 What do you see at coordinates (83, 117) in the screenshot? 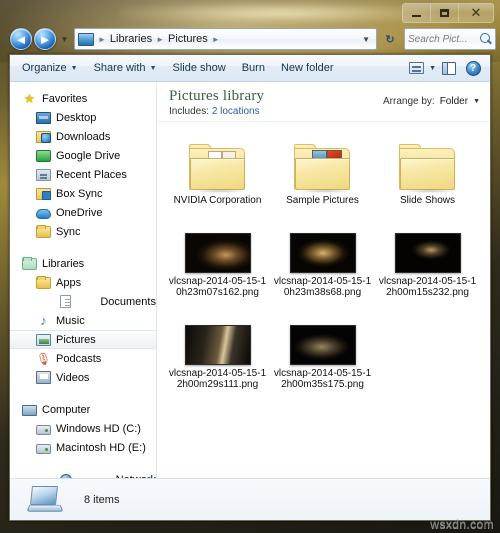
I see `sidebar-item-desktop: Desktop` at bounding box center [83, 117].